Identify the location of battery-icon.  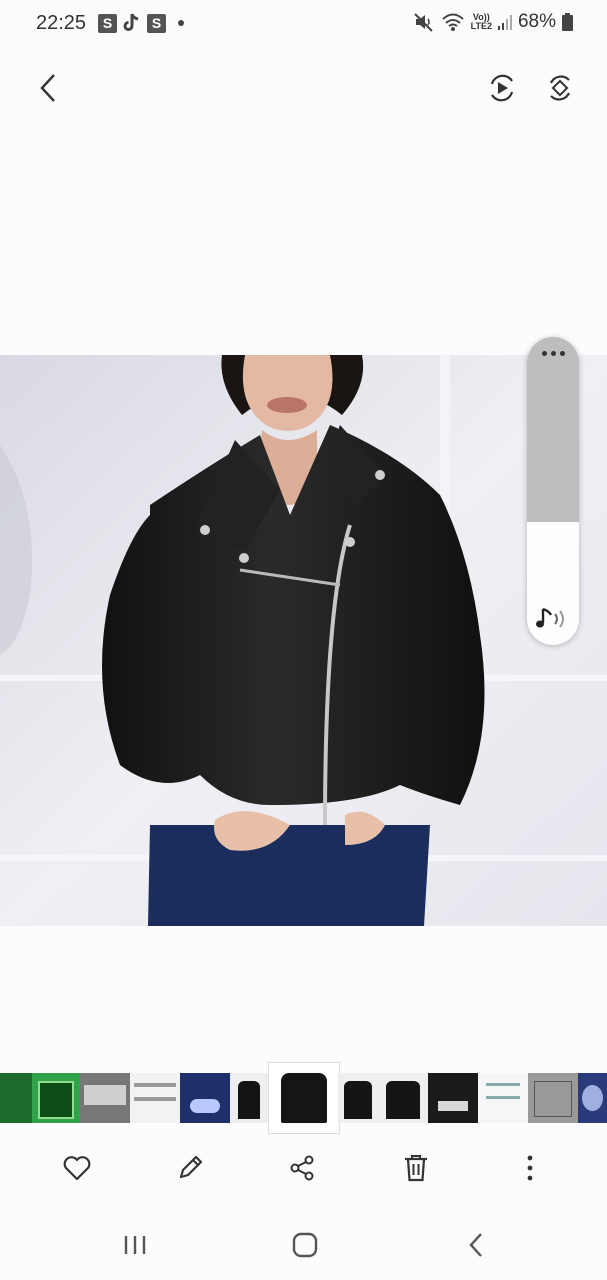
(567, 22).